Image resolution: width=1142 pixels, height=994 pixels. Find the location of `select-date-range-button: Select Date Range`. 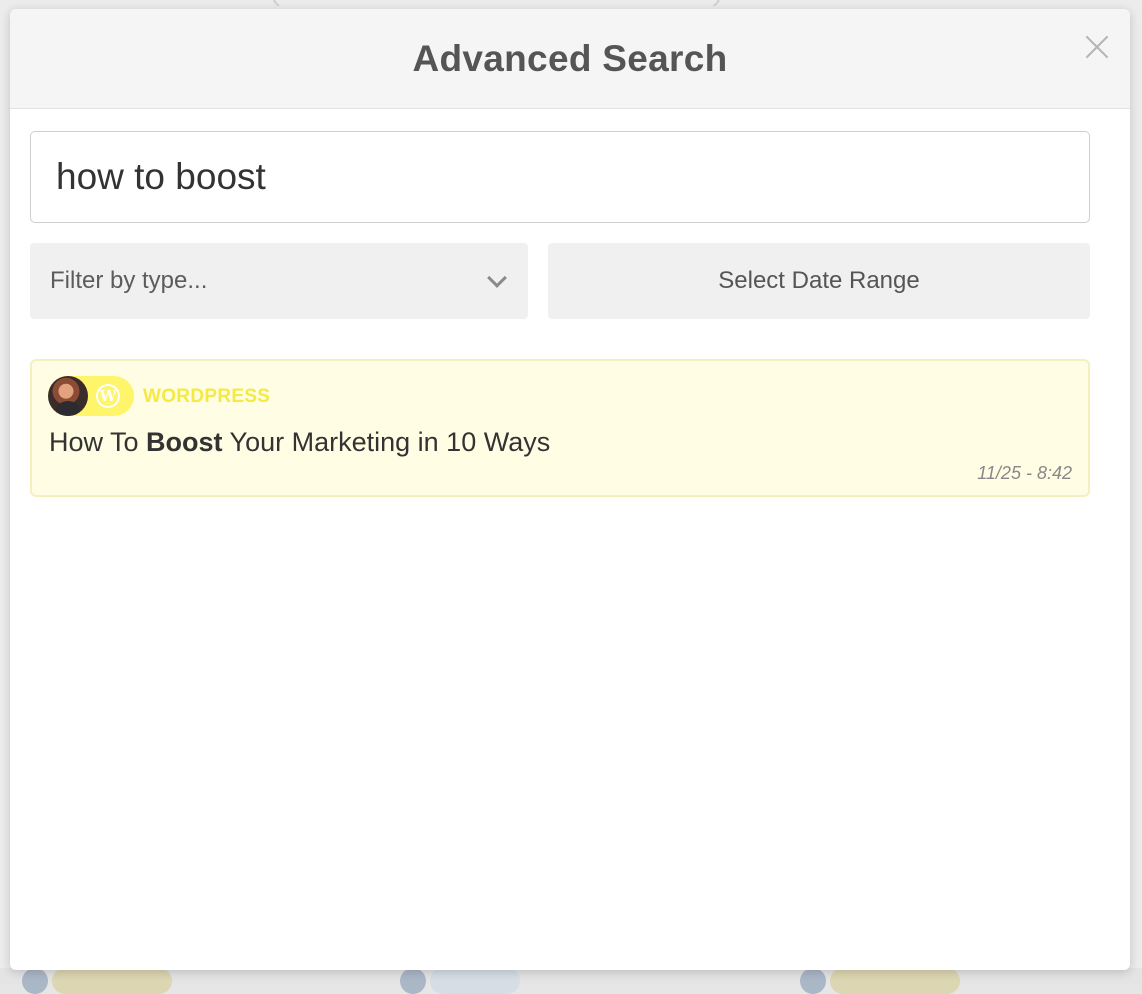

select-date-range-button: Select Date Range is located at coordinates (819, 281).